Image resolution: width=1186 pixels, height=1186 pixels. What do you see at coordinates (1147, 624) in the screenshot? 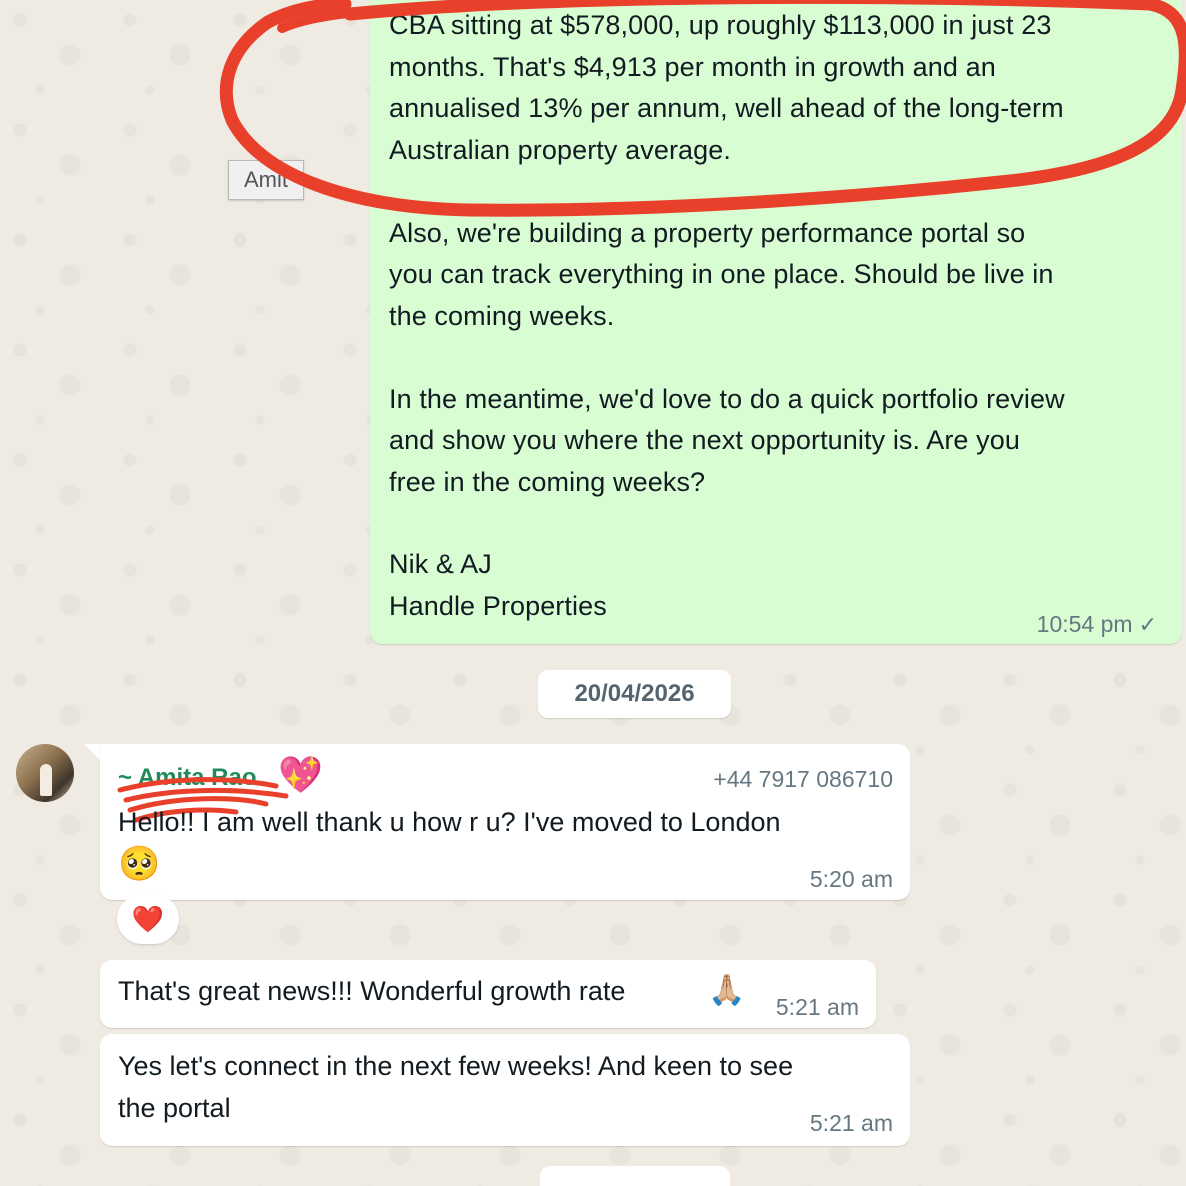
I see `single-check-icon: ✓` at bounding box center [1147, 624].